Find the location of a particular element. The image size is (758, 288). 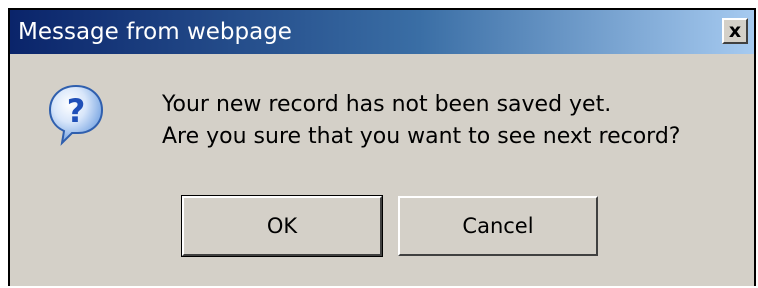

close-icon: x is located at coordinates (735, 30).